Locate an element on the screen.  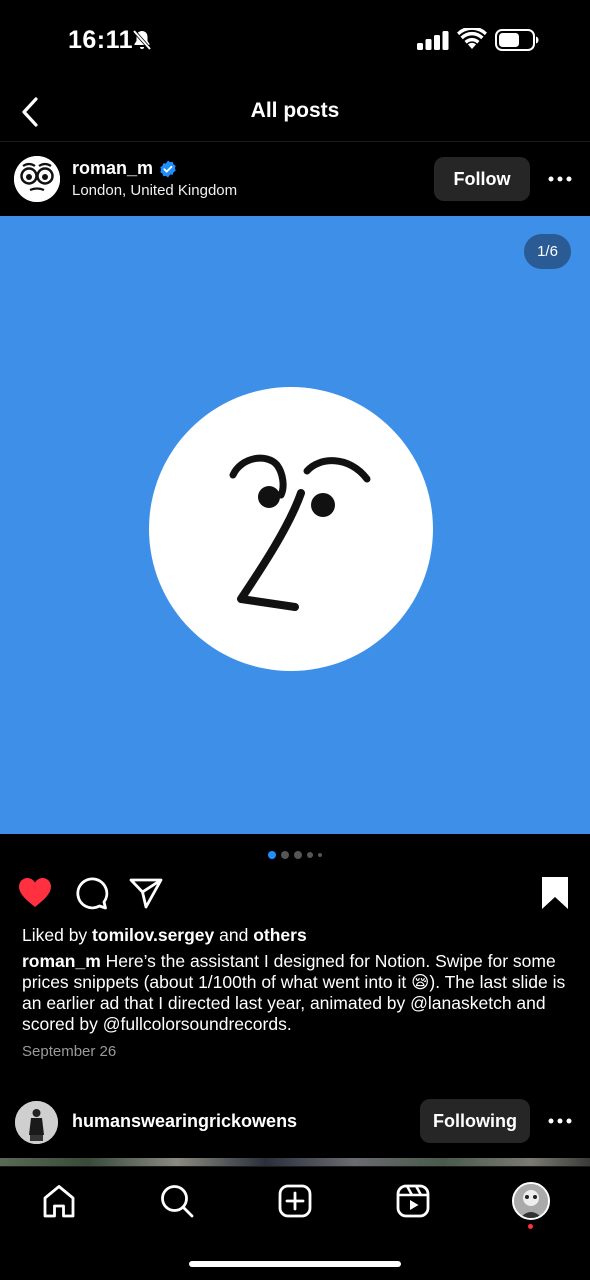
liked-by-user: tomilov.sergey is located at coordinates (153, 935).